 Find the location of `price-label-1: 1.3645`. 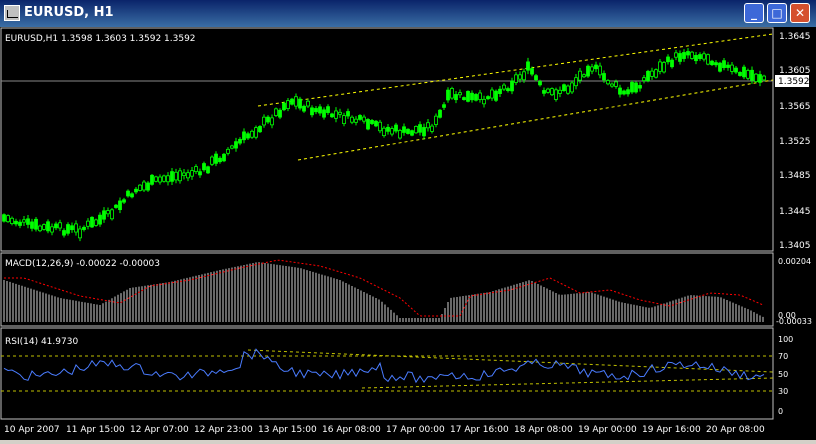

price-label-1: 1.3645 is located at coordinates (795, 37).